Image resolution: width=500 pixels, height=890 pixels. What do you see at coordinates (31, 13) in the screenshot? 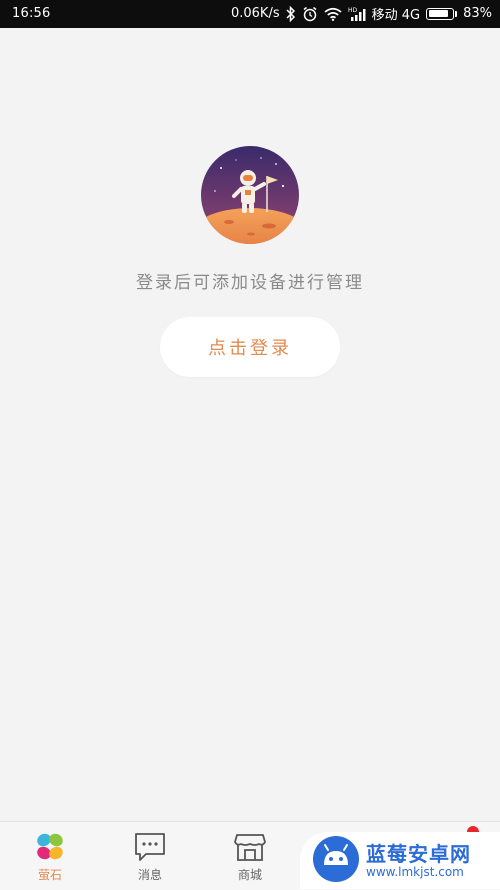
I see `status-time: 16:56` at bounding box center [31, 13].